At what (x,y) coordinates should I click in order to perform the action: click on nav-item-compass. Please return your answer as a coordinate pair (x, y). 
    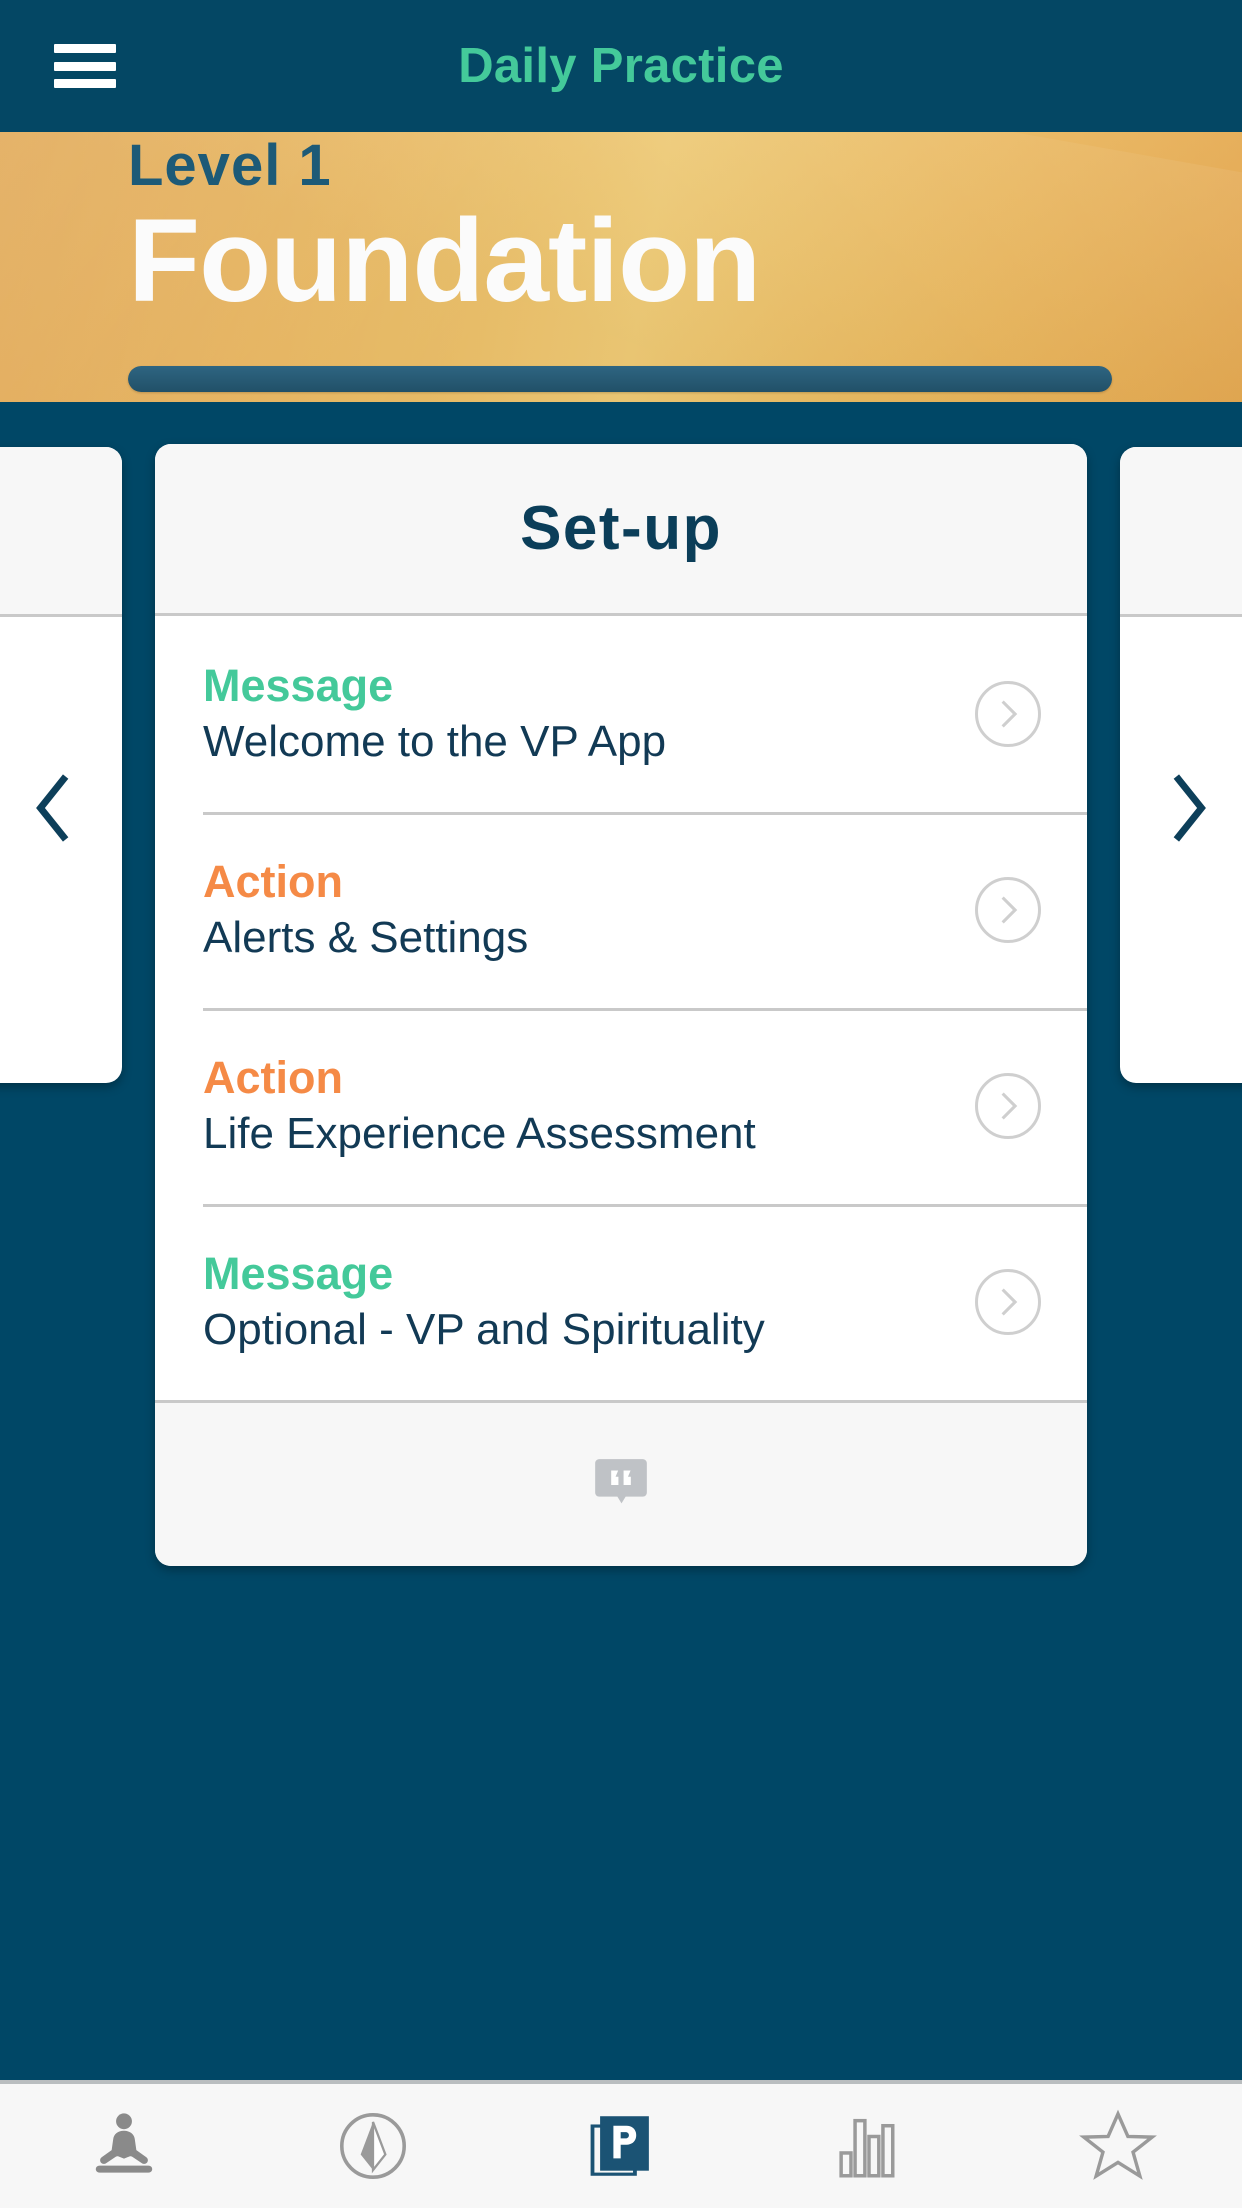
    Looking at the image, I should click on (372, 2146).